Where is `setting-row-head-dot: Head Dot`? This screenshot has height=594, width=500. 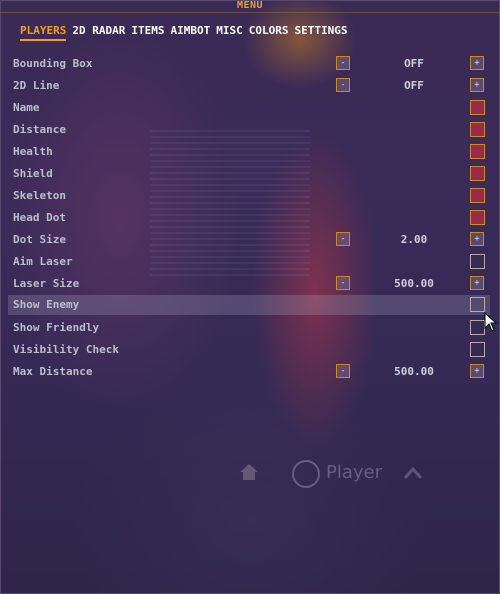 setting-row-head-dot: Head Dot is located at coordinates (249, 218).